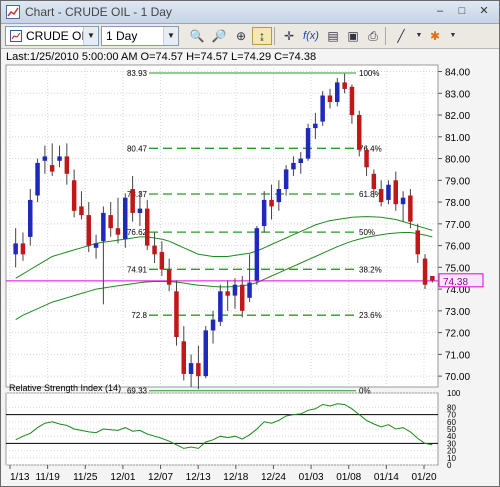  I want to click on crosshair-pointer-icon: ↨, so click(262, 36).